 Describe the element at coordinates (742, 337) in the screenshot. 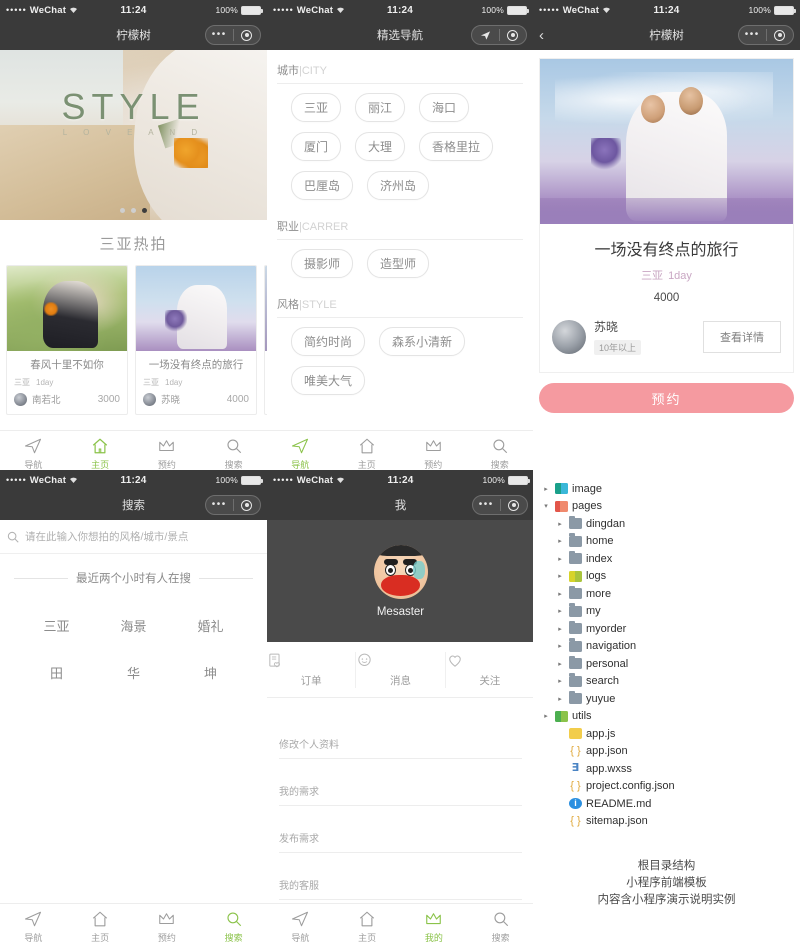

I see `view-detail-button: 查看详情` at that location.